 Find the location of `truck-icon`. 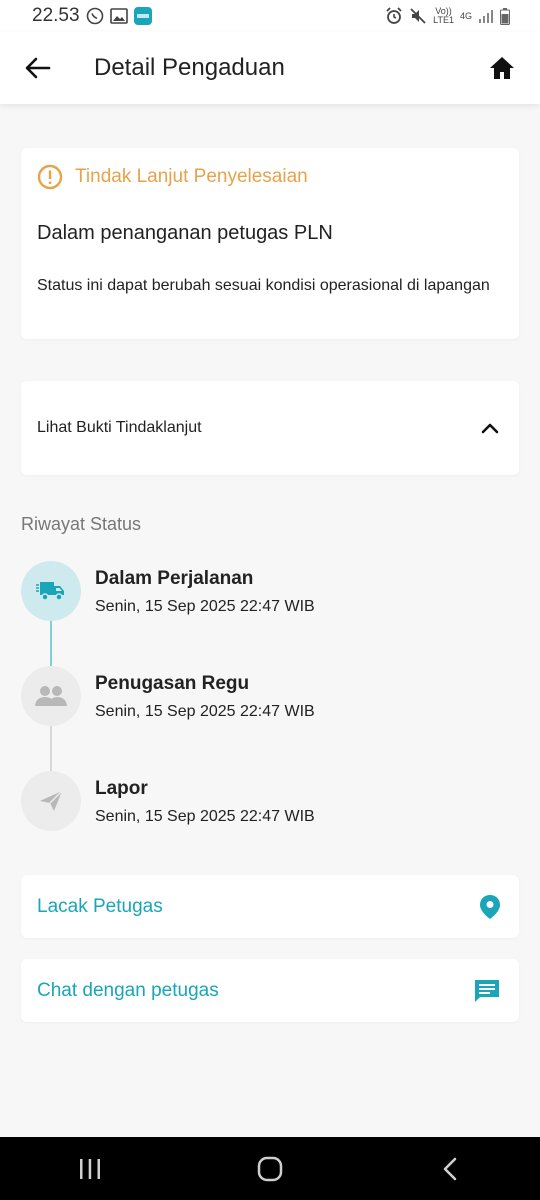

truck-icon is located at coordinates (50, 591).